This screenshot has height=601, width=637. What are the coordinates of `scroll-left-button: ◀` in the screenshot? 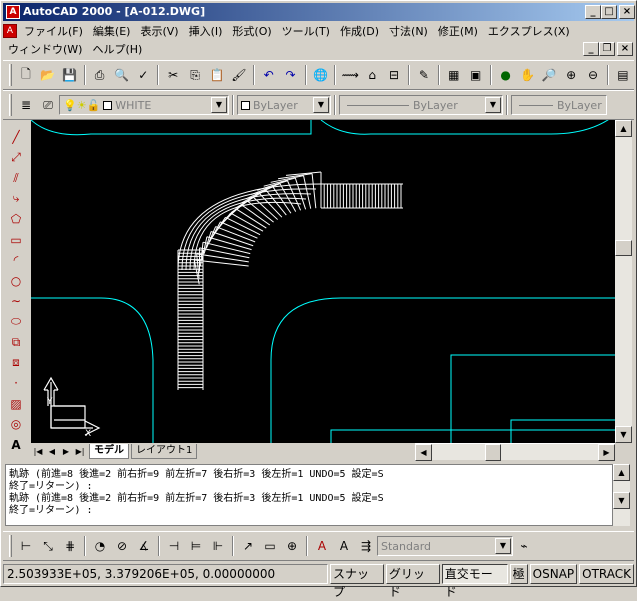 It's located at (423, 452).